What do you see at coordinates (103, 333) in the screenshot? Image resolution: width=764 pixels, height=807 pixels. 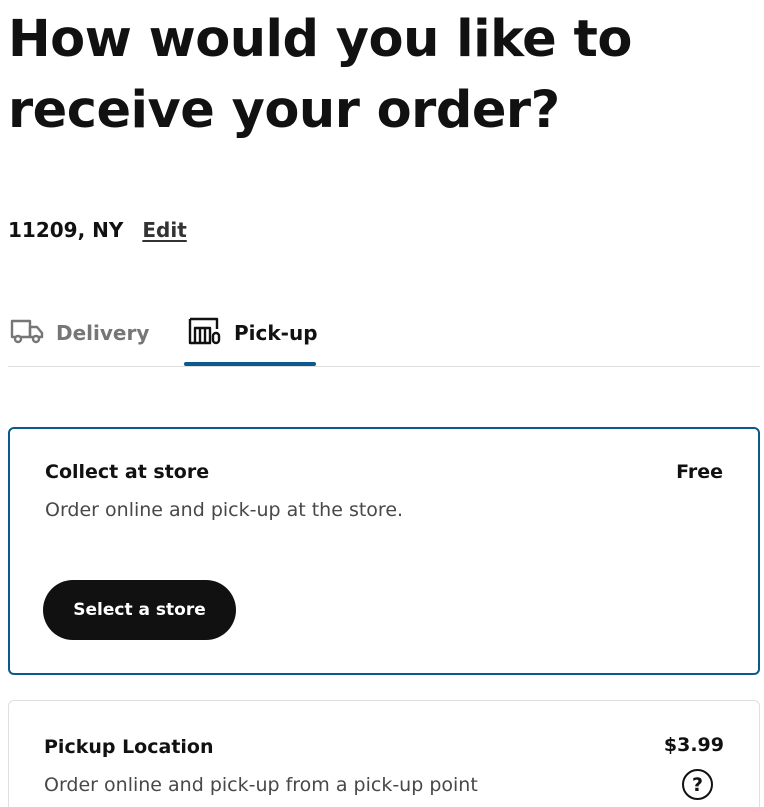 I see `tab-delivery-label: Delivery` at bounding box center [103, 333].